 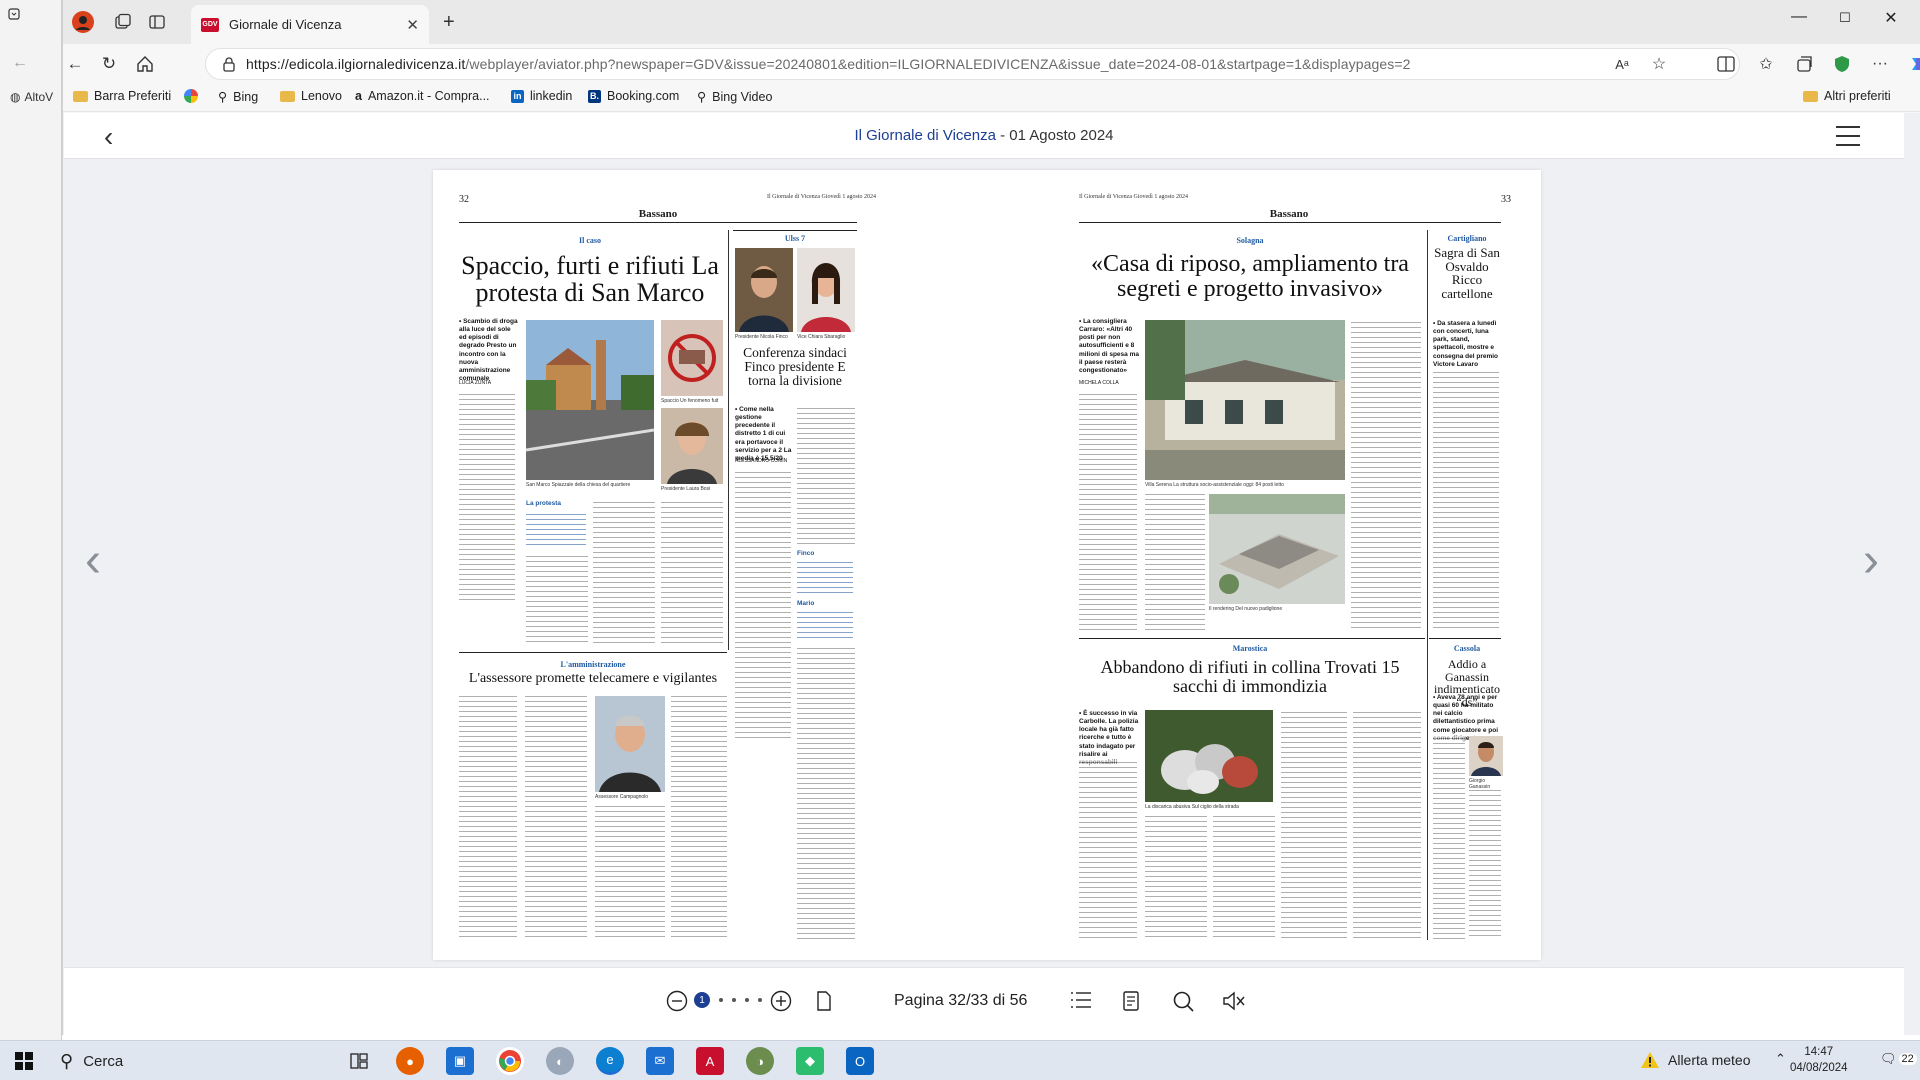 I want to click on article-kicker: Marostica, so click(x=1250, y=648).